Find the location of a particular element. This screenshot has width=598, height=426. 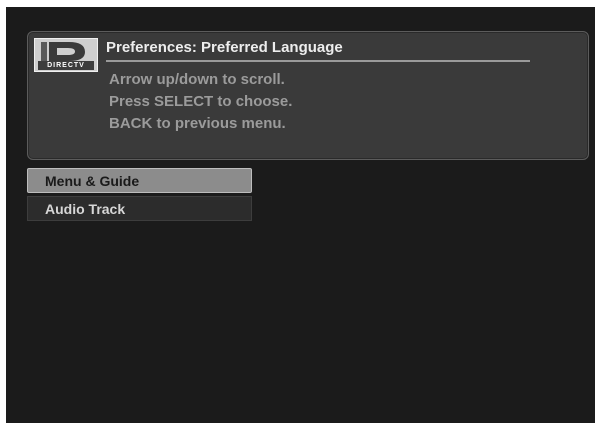

directv-logo-icon: DIRECTV is located at coordinates (66, 55).